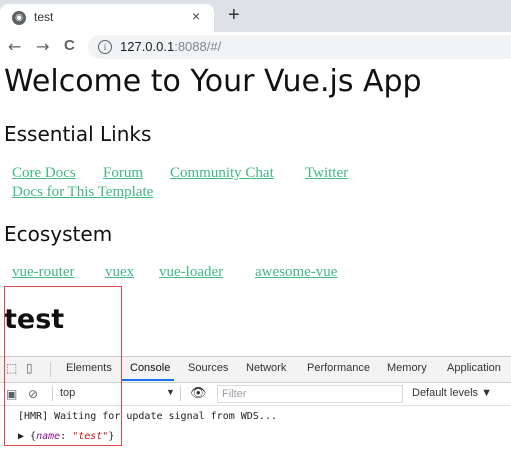 Image resolution: width=511 pixels, height=451 pixels. I want to click on component-heading: test, so click(34, 319).